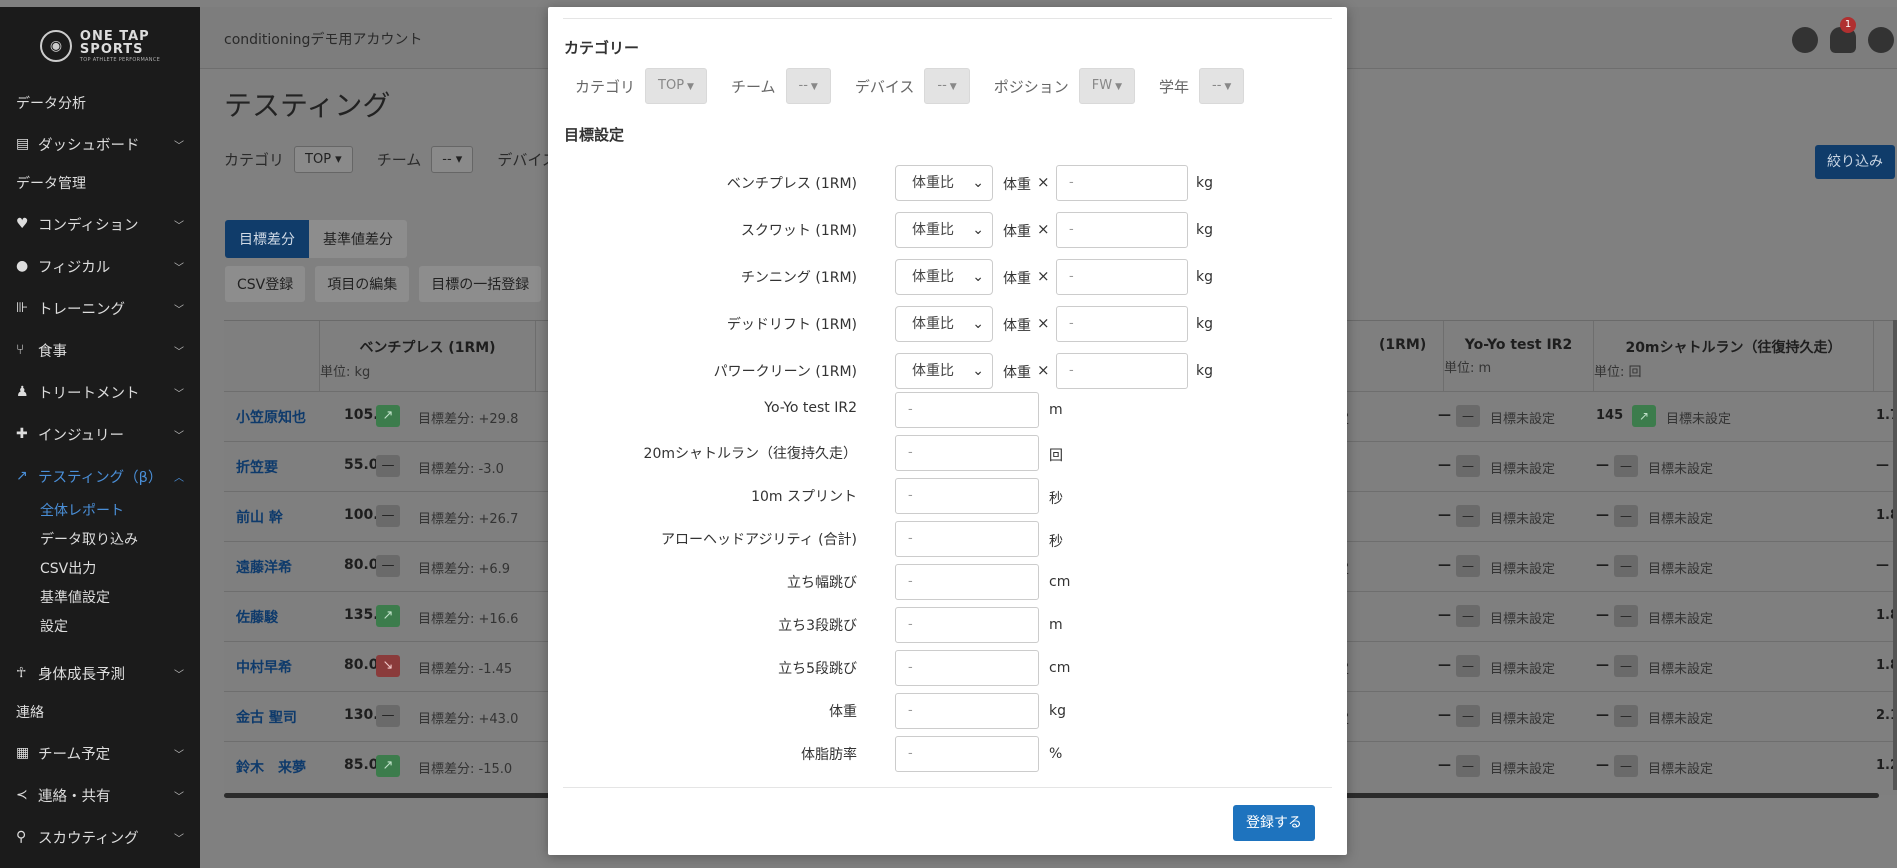 This screenshot has width=1897, height=868. I want to click on account-name: conditioningデモ用アカウント, so click(323, 39).